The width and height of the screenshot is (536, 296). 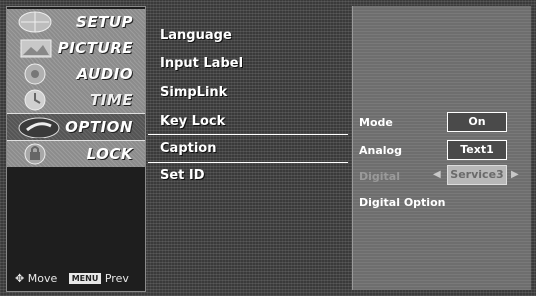 What do you see at coordinates (104, 22) in the screenshot?
I see `category-label: SETUP` at bounding box center [104, 22].